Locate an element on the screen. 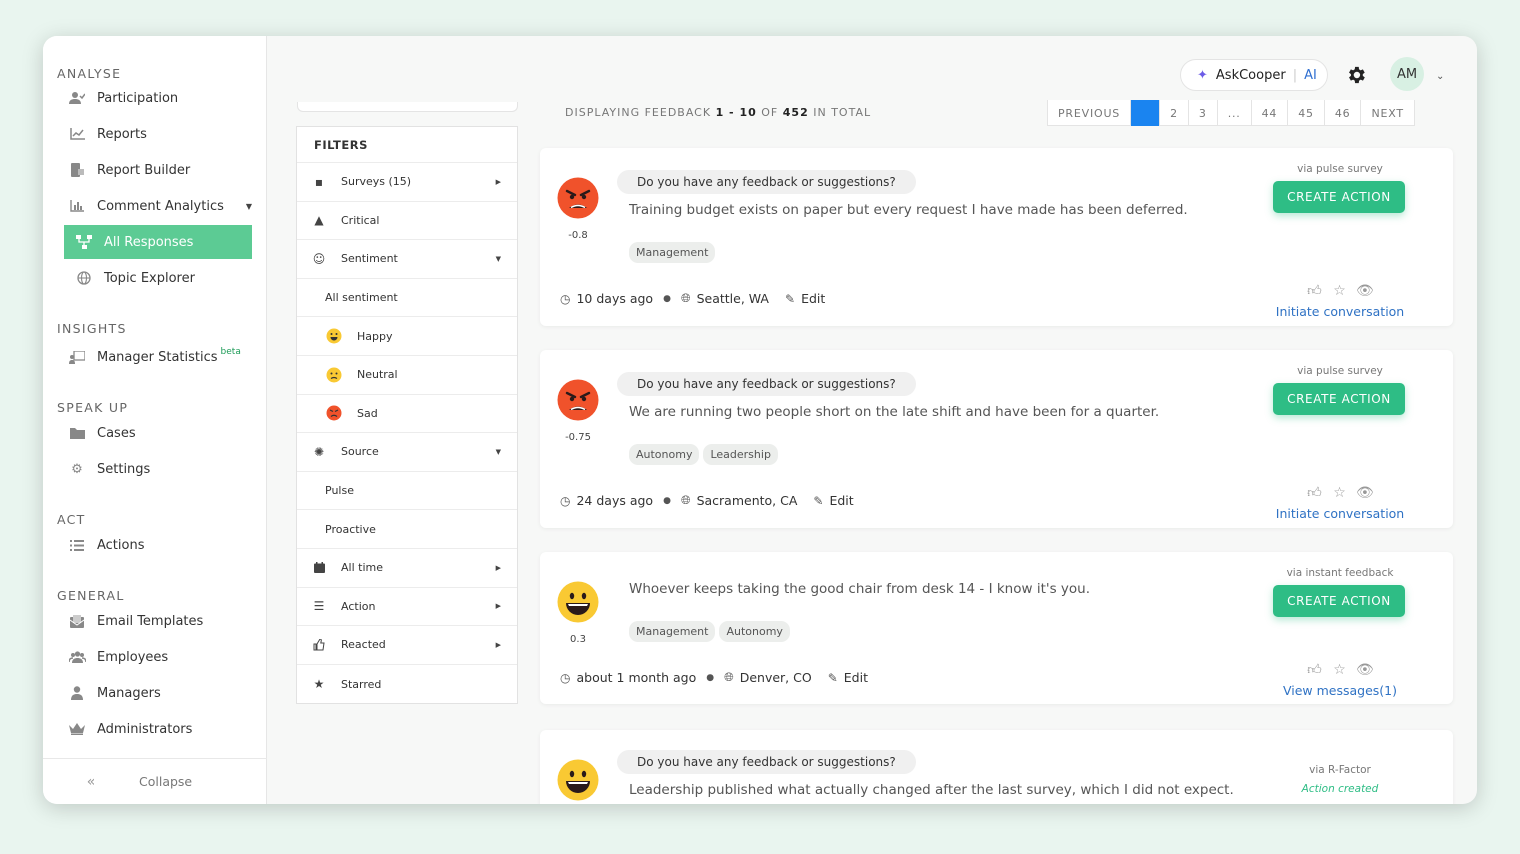 Image resolution: width=1520 pixels, height=854 pixels. chevron-down-icon: ⌄ is located at coordinates (1440, 76).